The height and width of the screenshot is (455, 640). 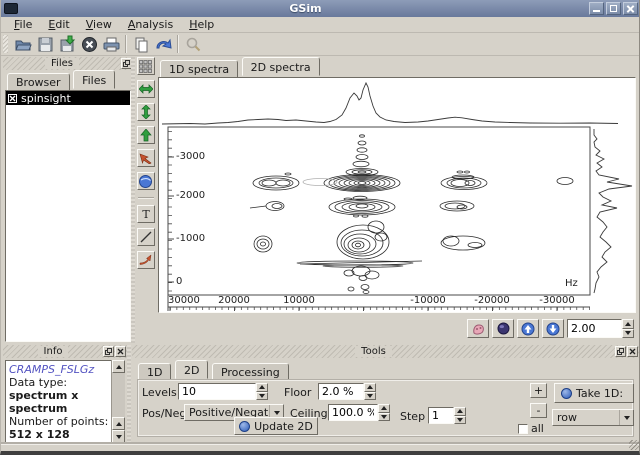 What do you see at coordinates (528, 328) in the screenshot?
I see `intensity-up-button` at bounding box center [528, 328].